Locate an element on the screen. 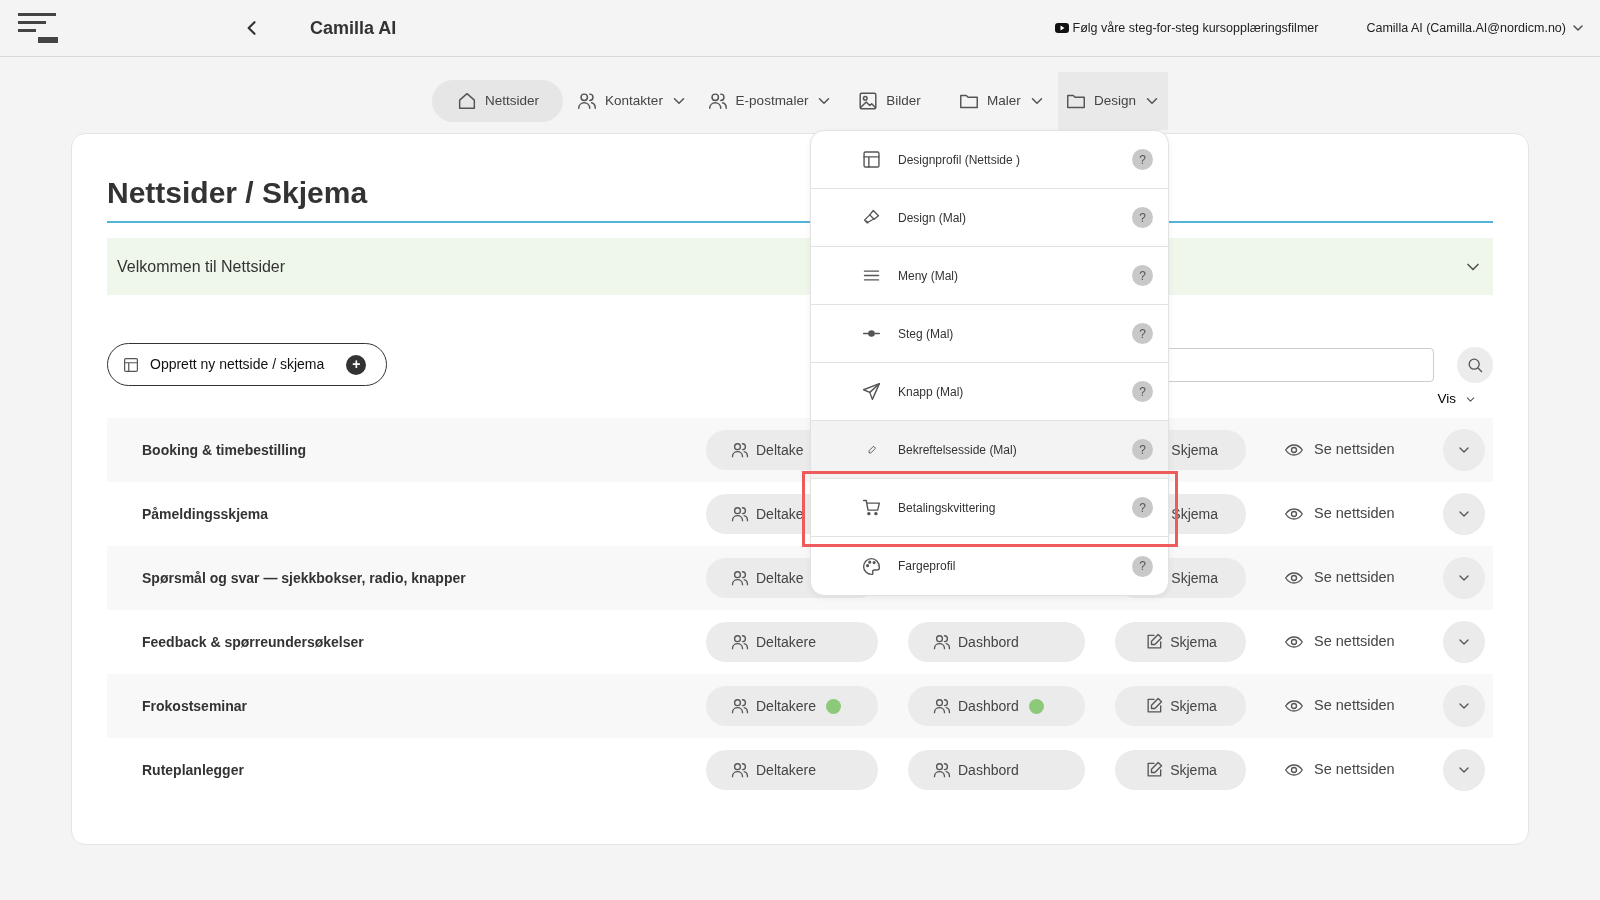  user-menu: Camilla AI (Camilla.AI@nordicm.no) is located at coordinates (1476, 28).